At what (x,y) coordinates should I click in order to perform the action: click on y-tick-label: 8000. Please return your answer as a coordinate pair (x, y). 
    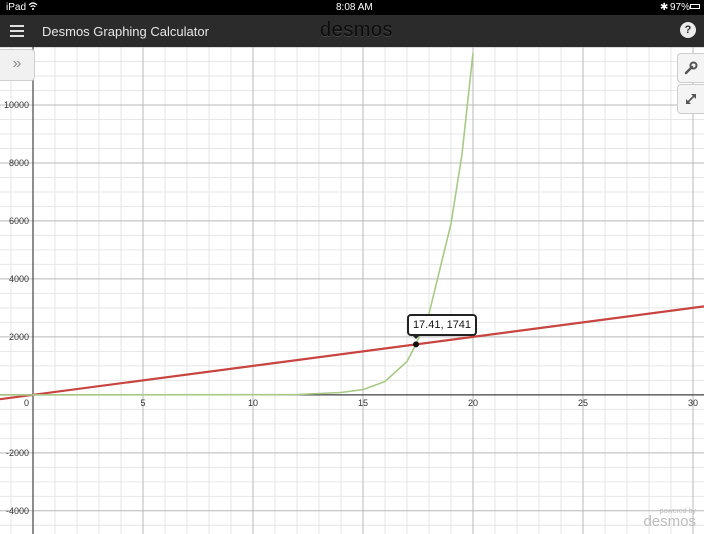
    Looking at the image, I should click on (19, 163).